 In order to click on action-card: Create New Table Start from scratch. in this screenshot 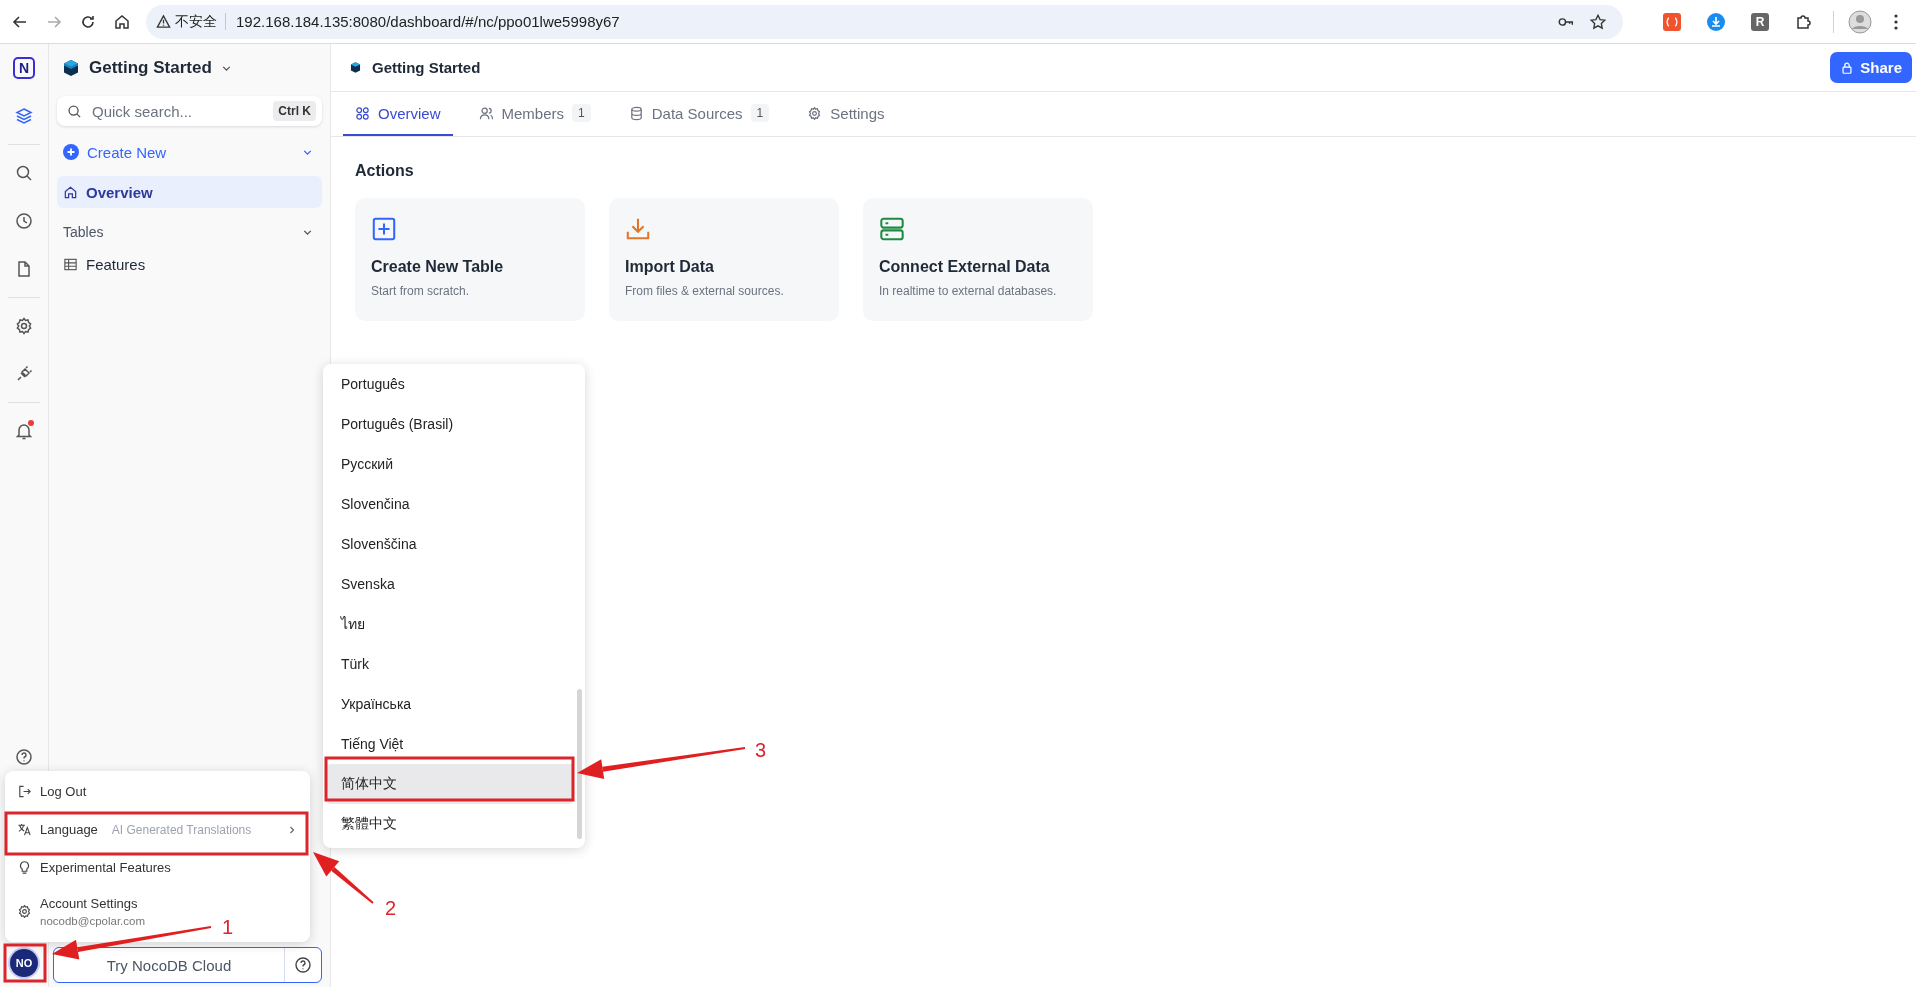, I will do `click(470, 259)`.